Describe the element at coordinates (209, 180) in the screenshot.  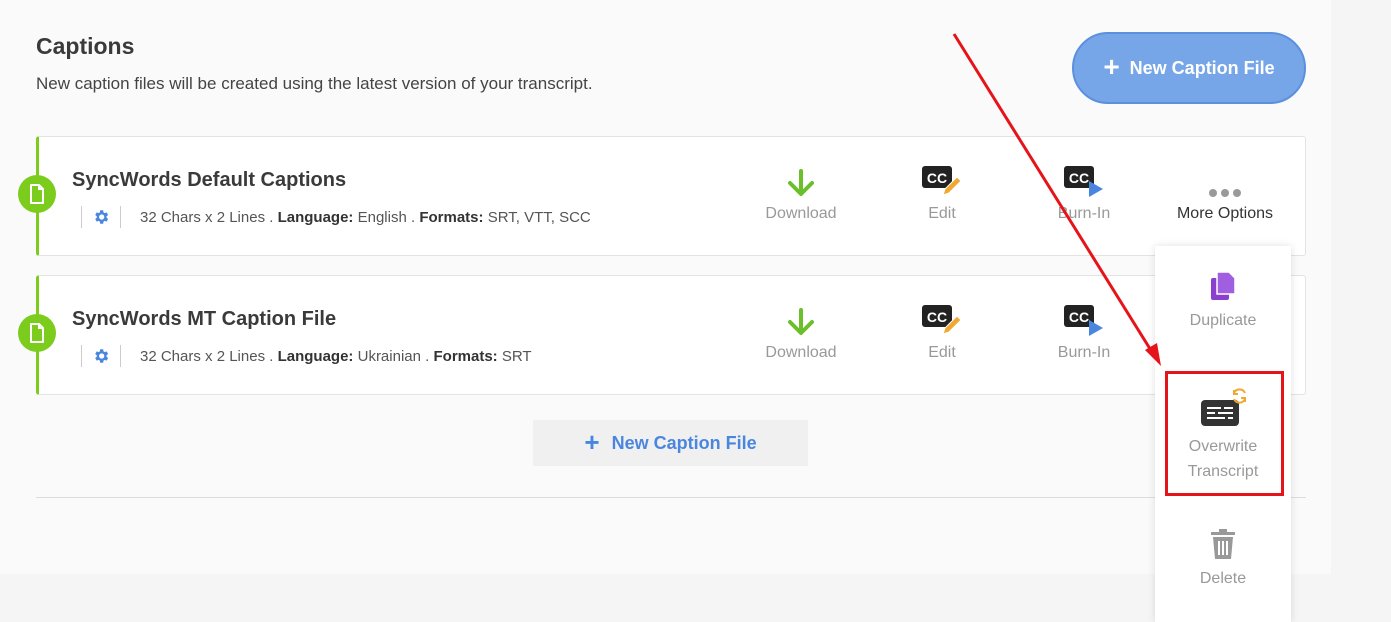
I see `caption-title: SyncWords Default Captions` at that location.